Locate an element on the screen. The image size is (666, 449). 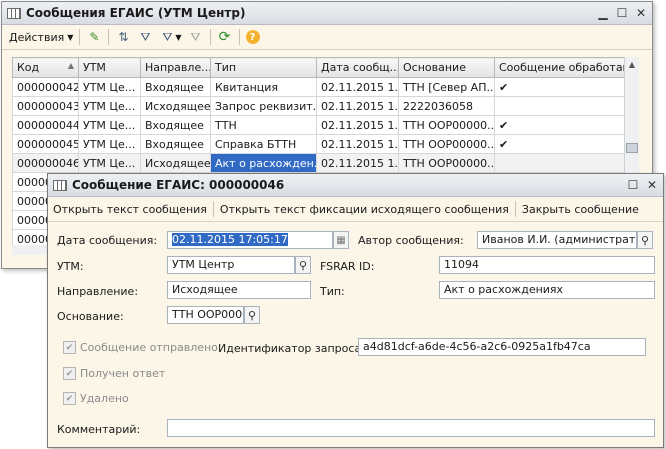
dialog-maximize-button: ☐ is located at coordinates (633, 185).